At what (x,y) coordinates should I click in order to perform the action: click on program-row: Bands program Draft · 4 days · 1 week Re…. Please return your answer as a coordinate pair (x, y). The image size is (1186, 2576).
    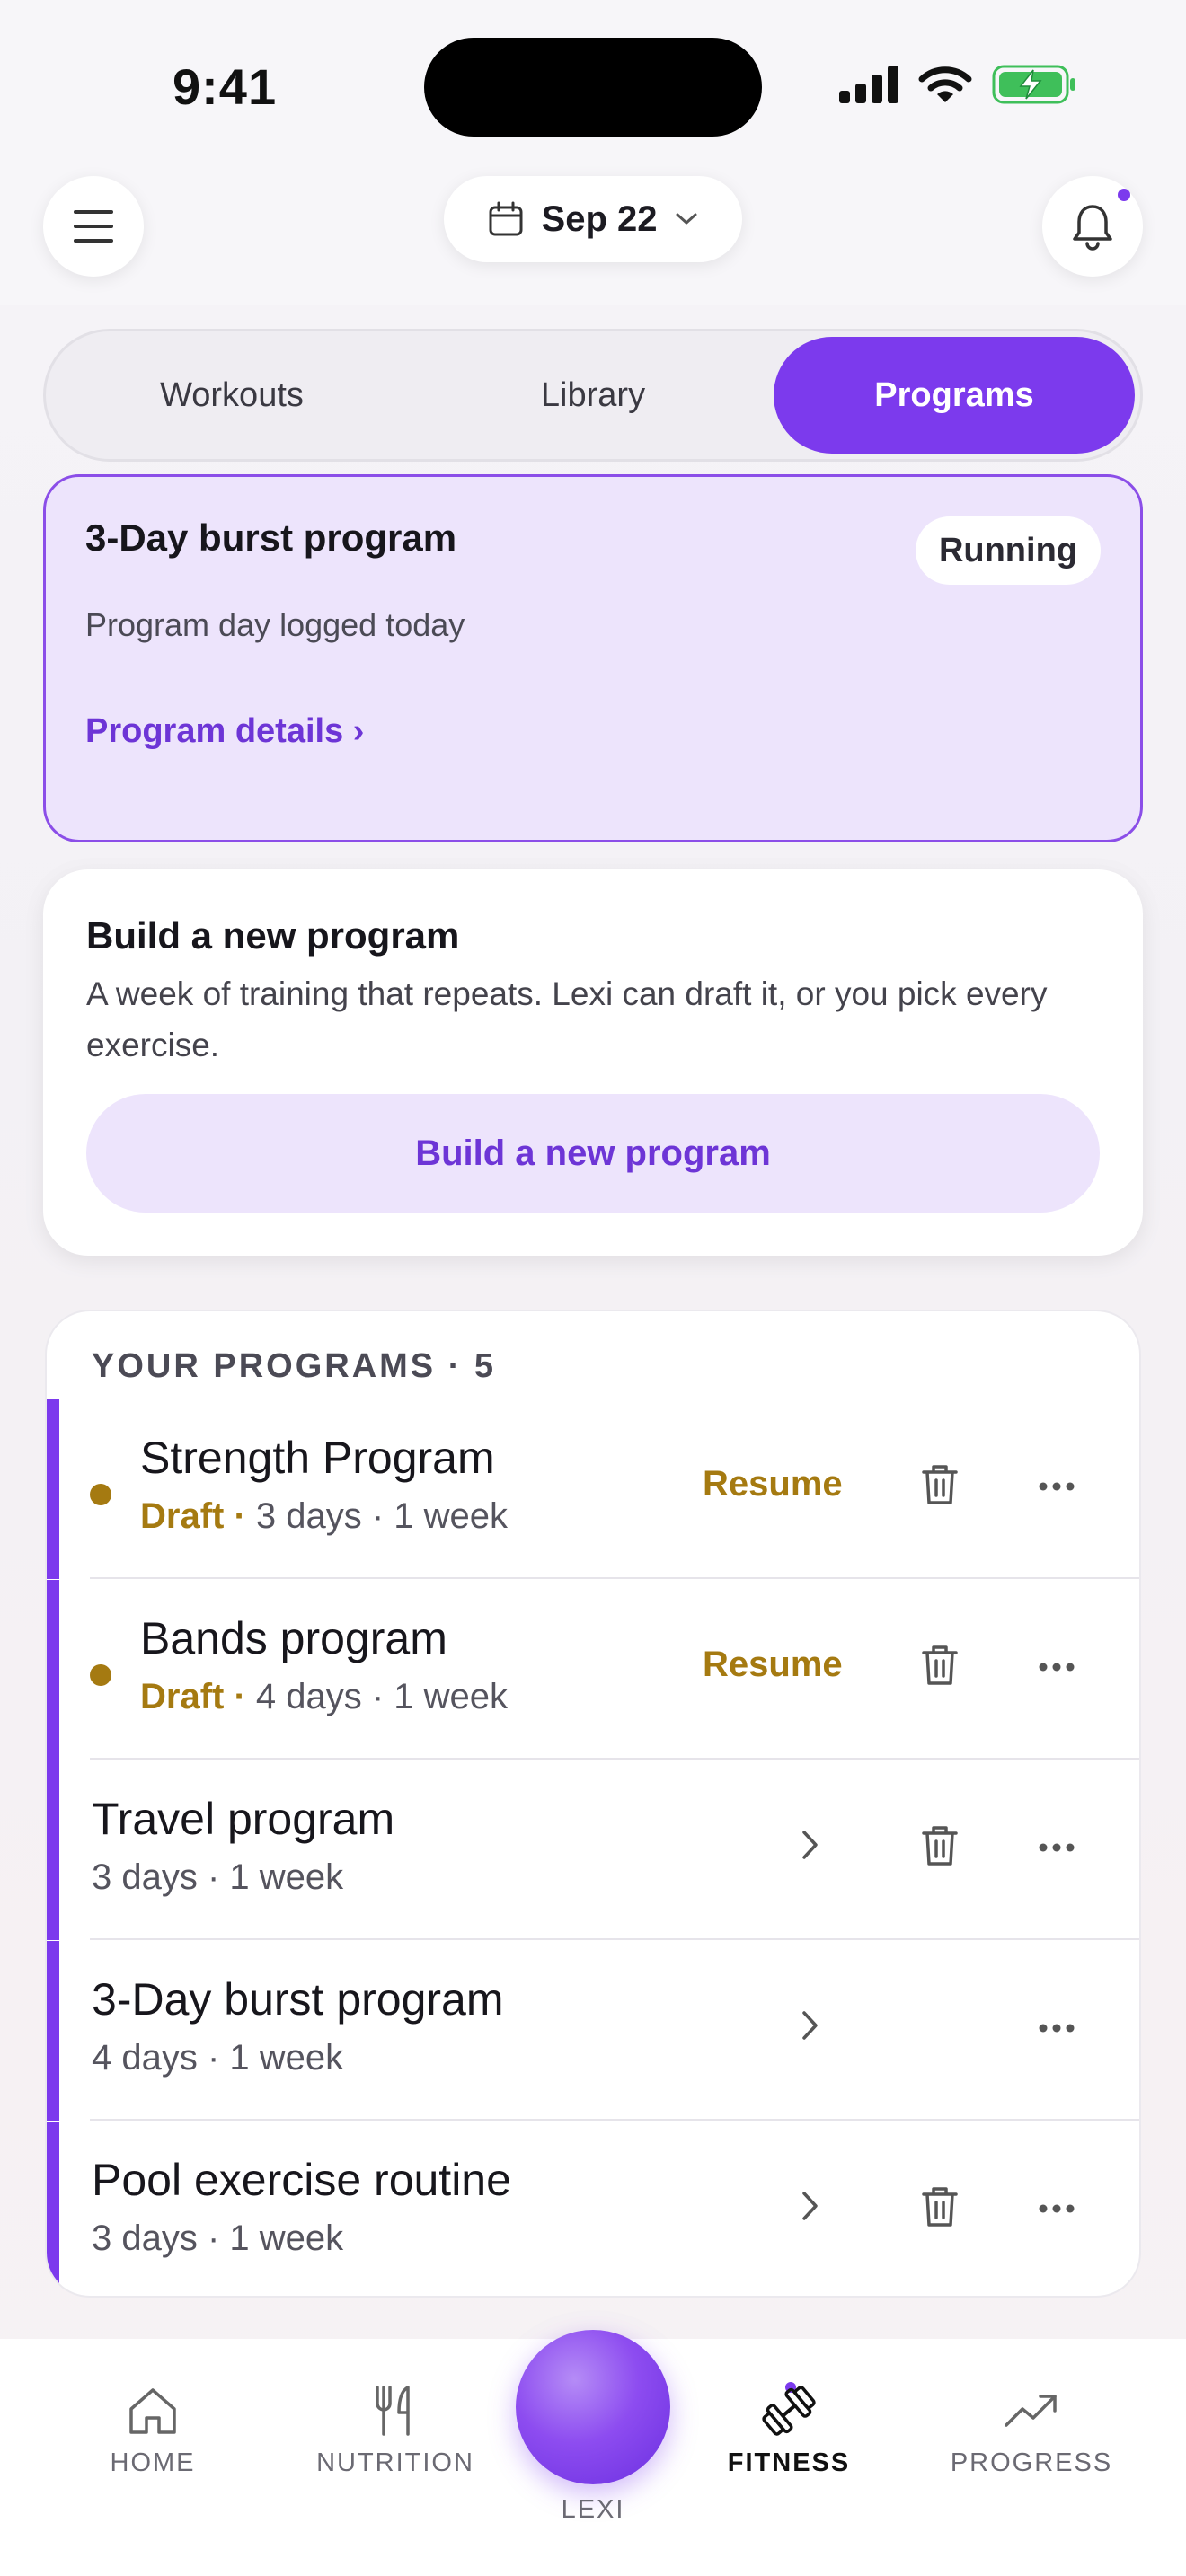
    Looking at the image, I should click on (593, 1670).